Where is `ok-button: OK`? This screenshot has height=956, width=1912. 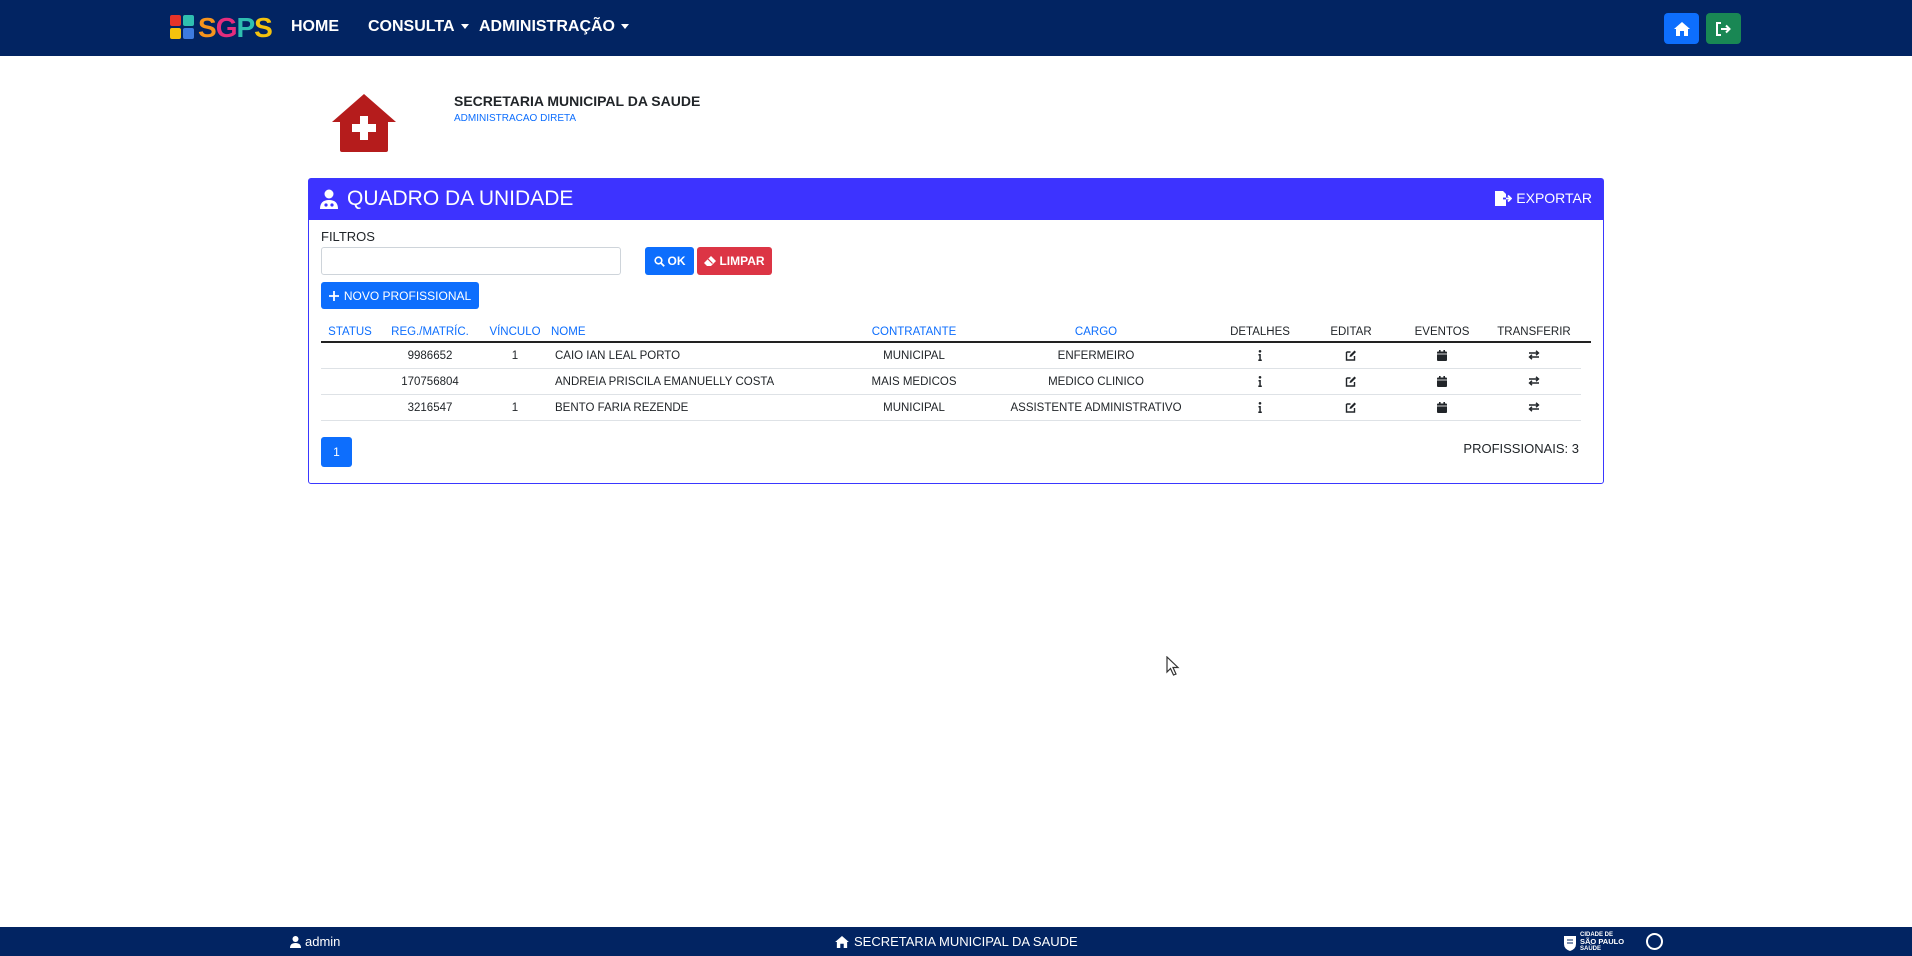 ok-button: OK is located at coordinates (669, 261).